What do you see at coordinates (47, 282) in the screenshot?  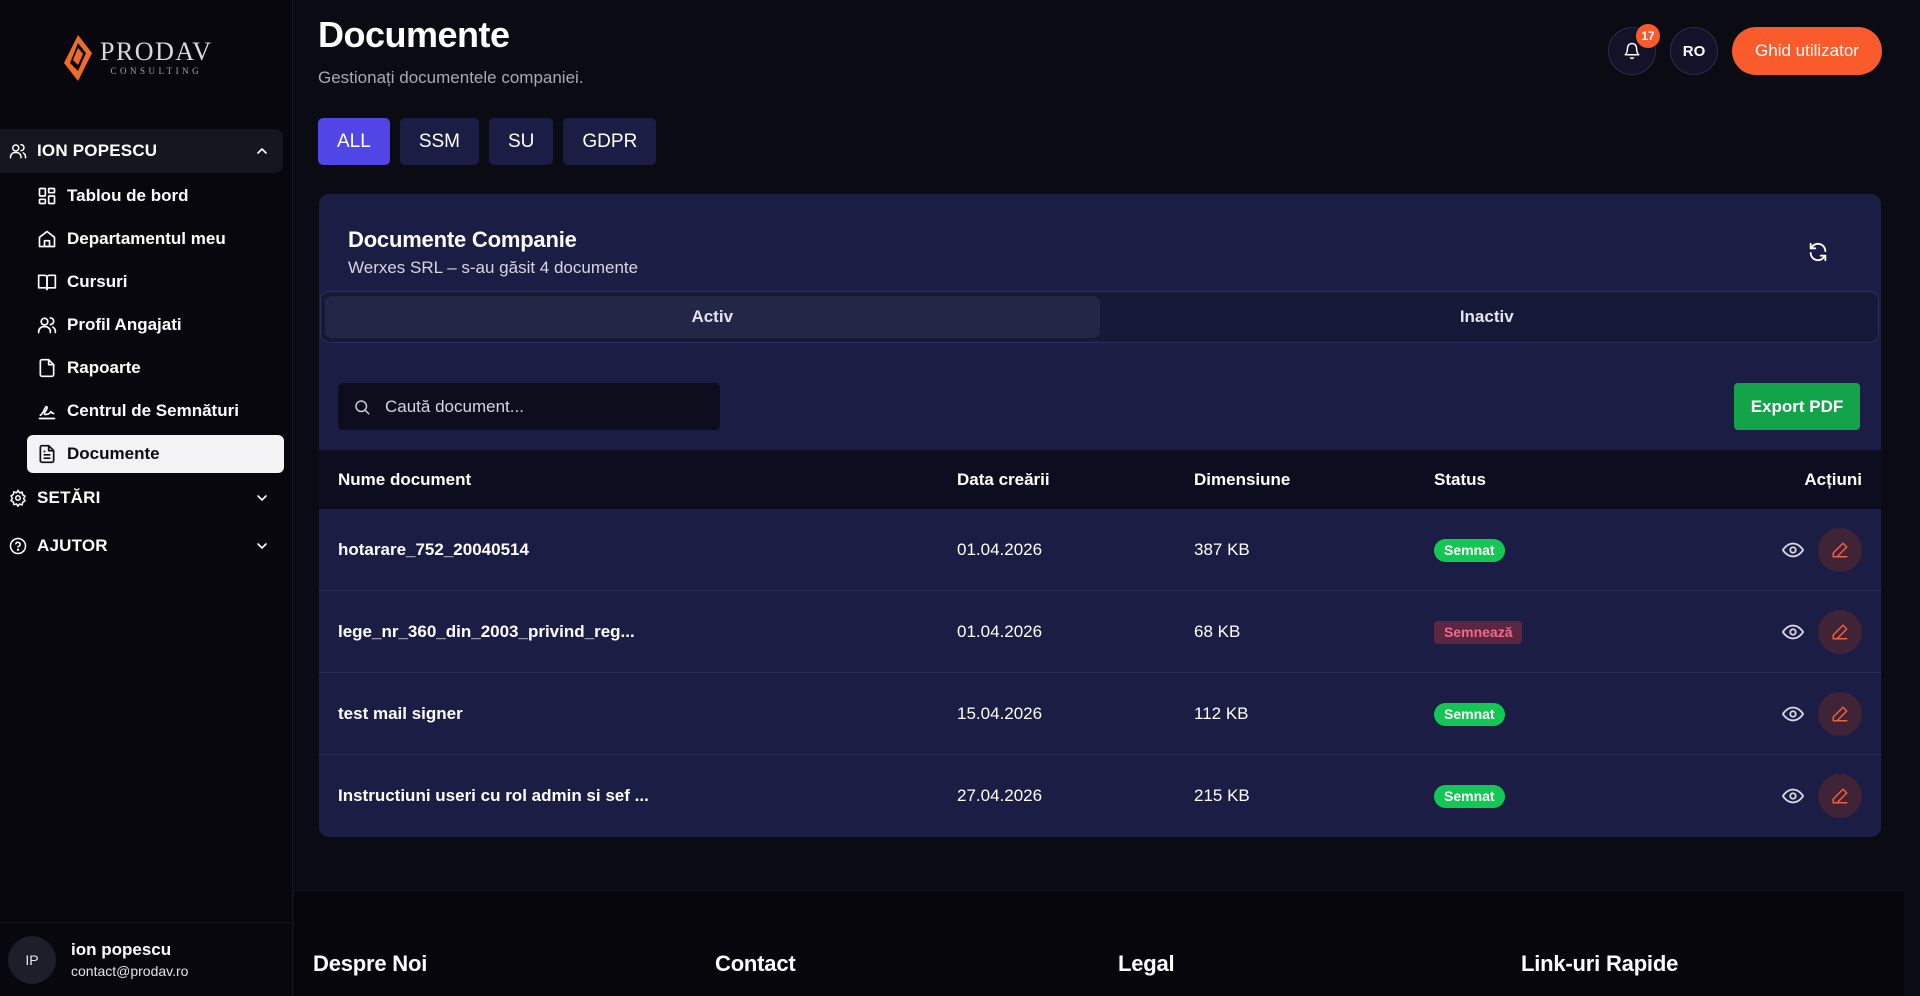 I see `book-icon` at bounding box center [47, 282].